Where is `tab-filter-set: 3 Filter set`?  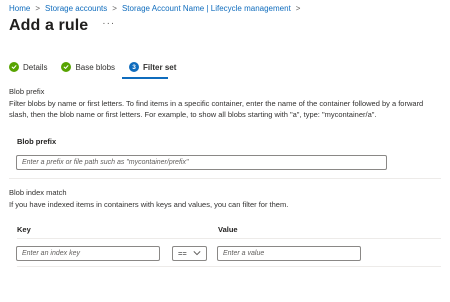 tab-filter-set: 3 Filter set is located at coordinates (152, 67).